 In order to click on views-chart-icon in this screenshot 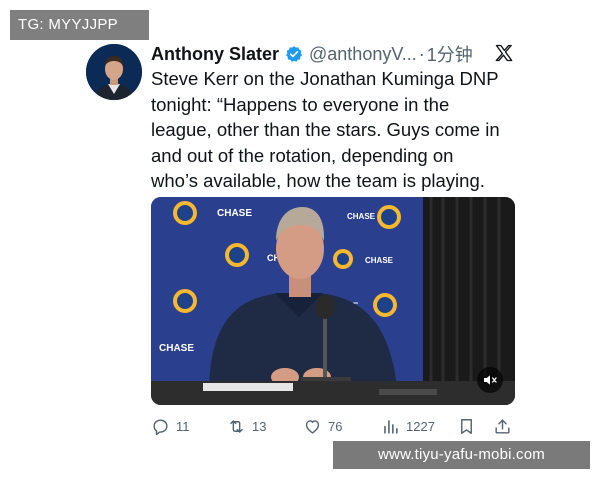, I will do `click(391, 426)`.